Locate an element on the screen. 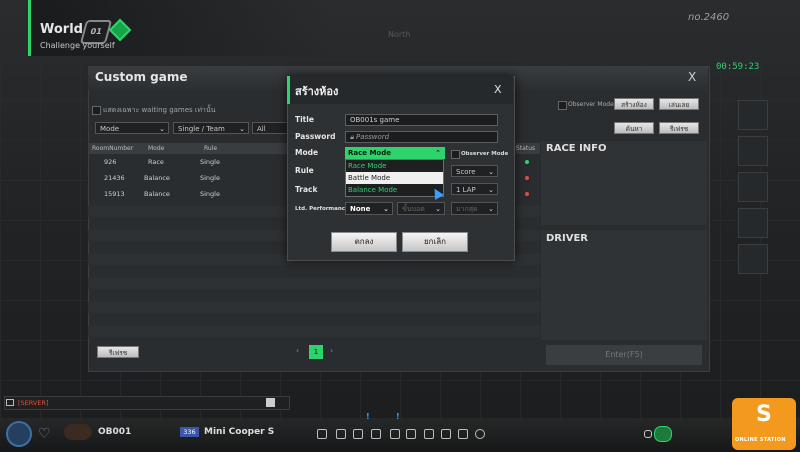 The width and height of the screenshot is (800, 452). player-name: OB001 is located at coordinates (115, 432).